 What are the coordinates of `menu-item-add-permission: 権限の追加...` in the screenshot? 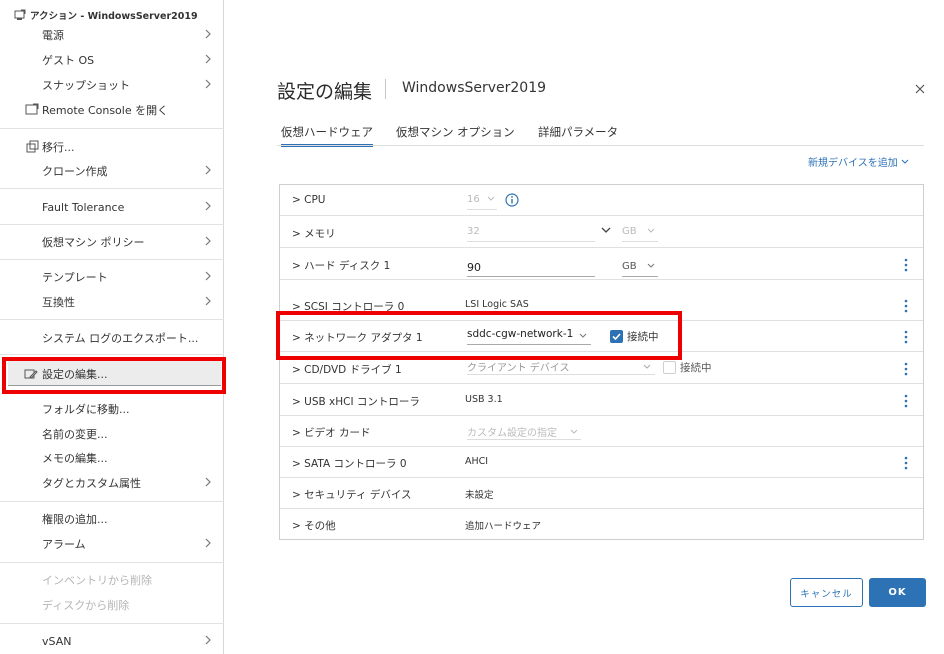 It's located at (112, 519).